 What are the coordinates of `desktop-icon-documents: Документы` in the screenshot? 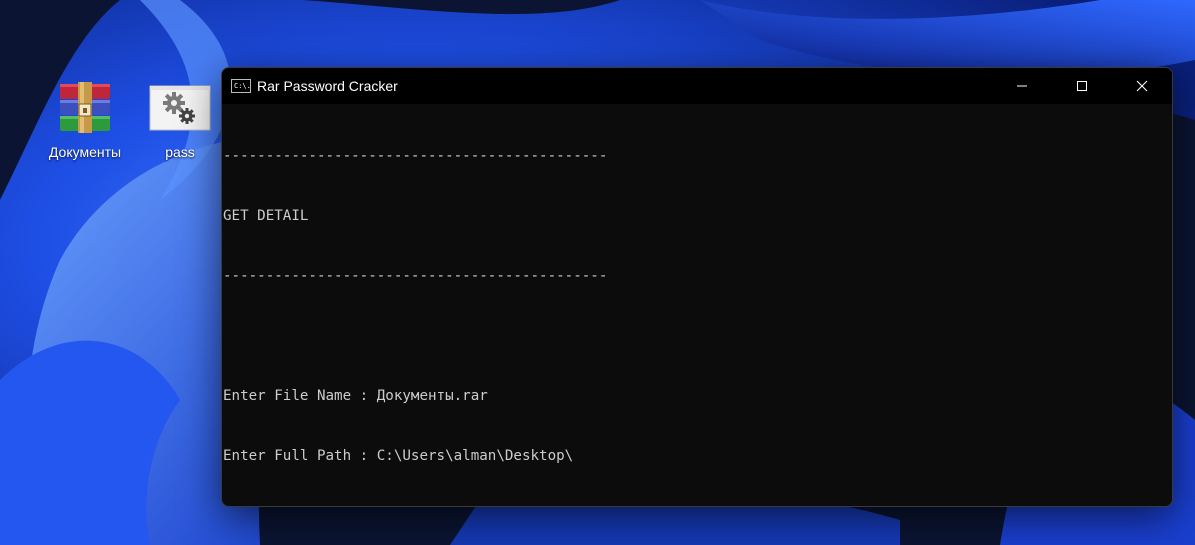 It's located at (85, 119).